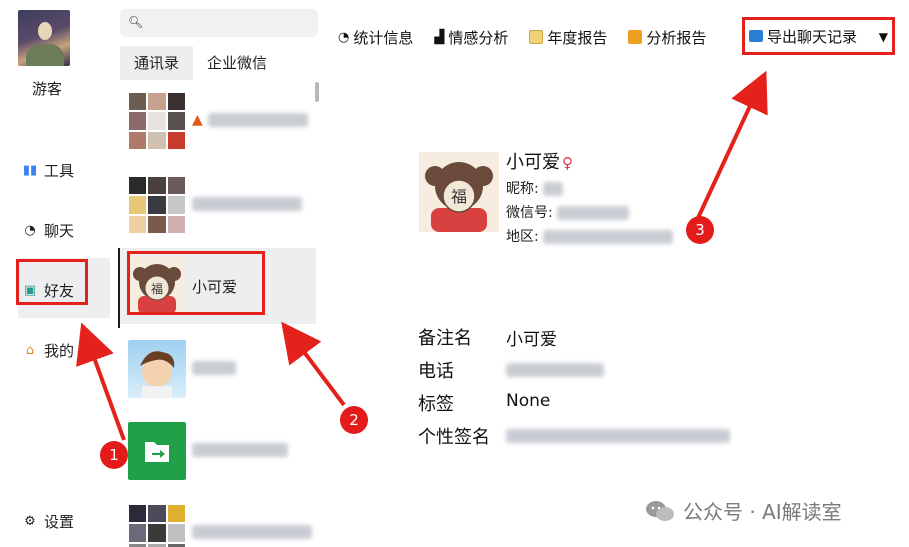 The image size is (909, 547). What do you see at coordinates (762, 512) in the screenshot?
I see `watermark-text: 公众号 · AI解读室` at bounding box center [762, 512].